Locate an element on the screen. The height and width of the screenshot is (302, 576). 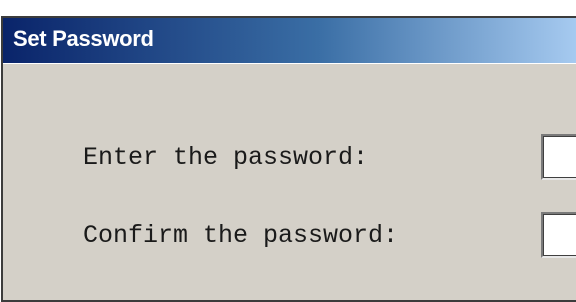
dialog-titlebar: Set Password is located at coordinates (289, 40).